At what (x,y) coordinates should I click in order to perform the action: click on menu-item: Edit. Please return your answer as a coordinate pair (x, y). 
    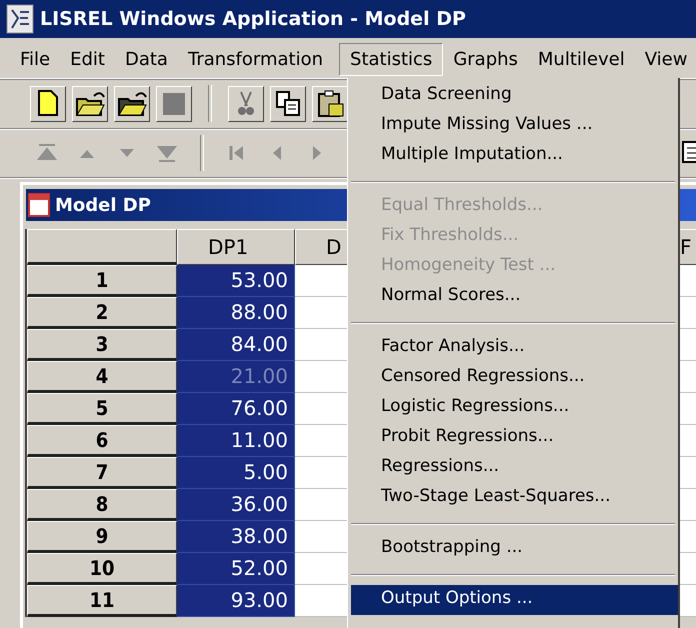
    Looking at the image, I should click on (87, 59).